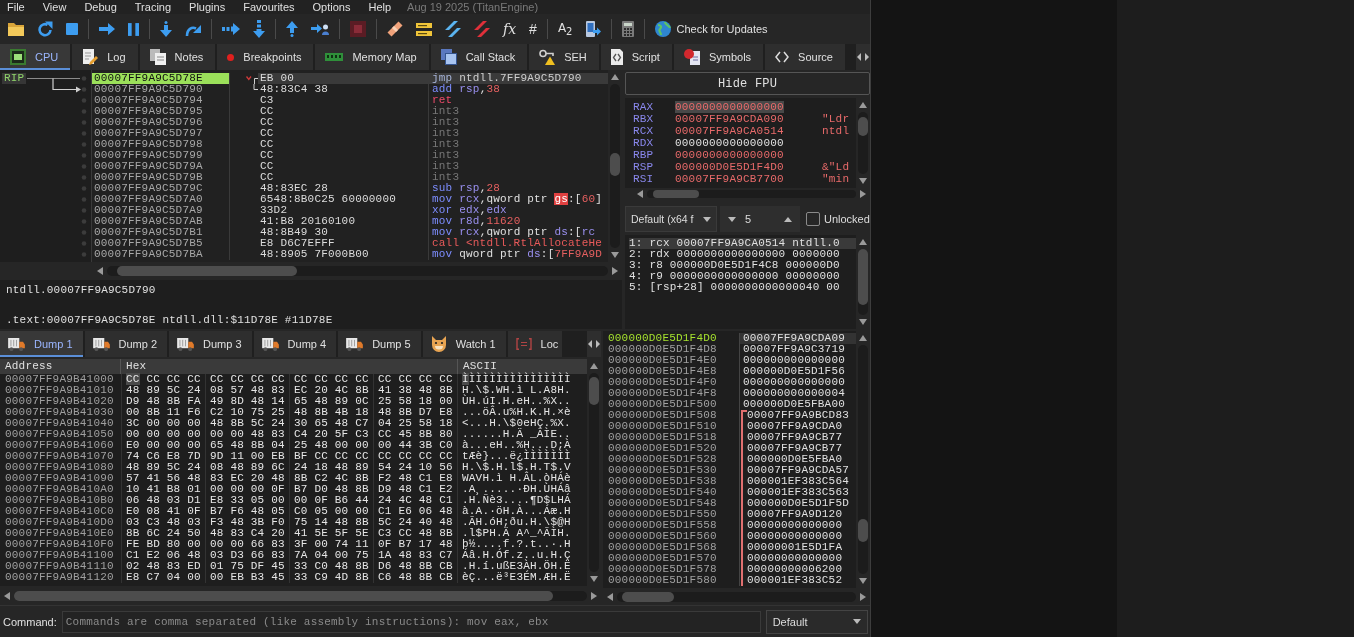  I want to click on tab: SEH, so click(564, 57).